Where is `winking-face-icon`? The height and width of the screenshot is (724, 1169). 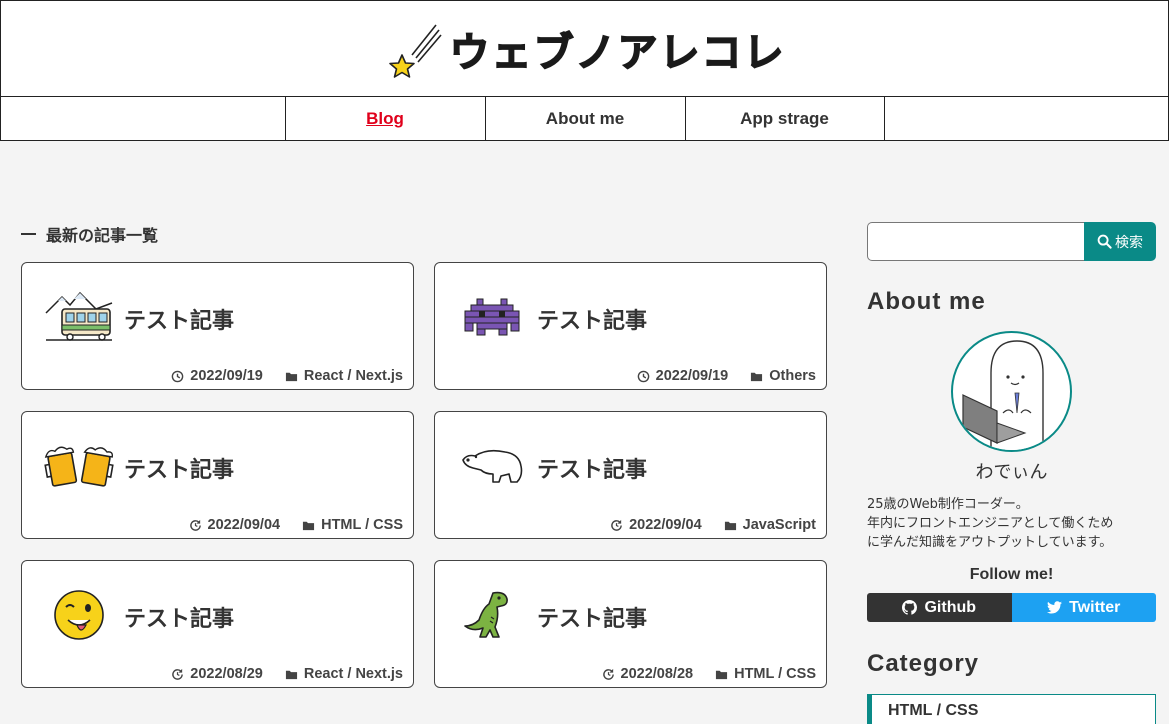
winking-face-icon is located at coordinates (79, 615).